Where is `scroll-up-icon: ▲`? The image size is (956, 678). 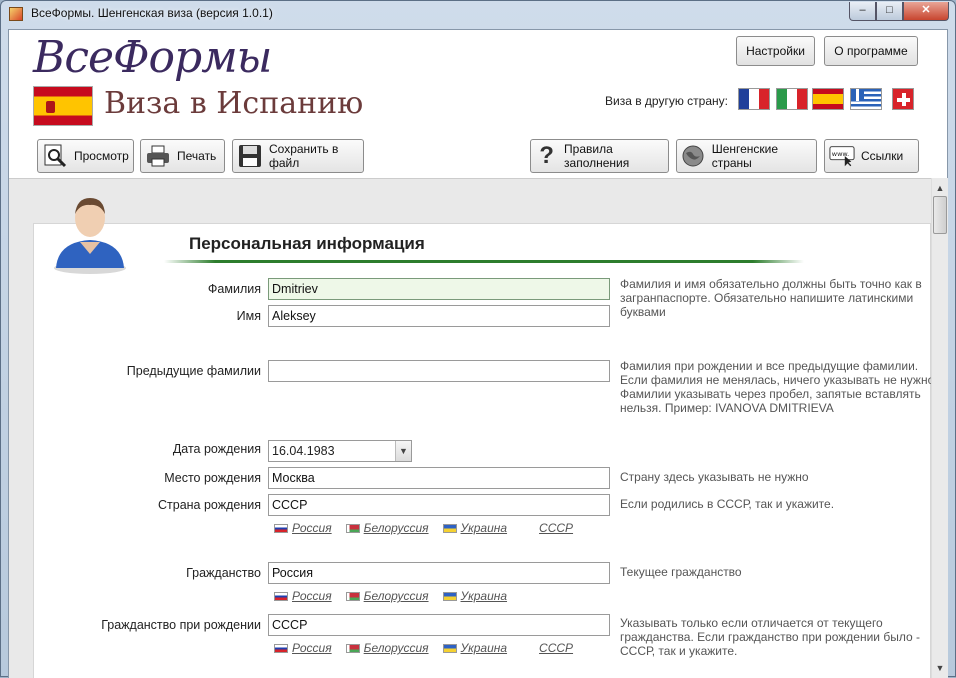 scroll-up-icon: ▲ is located at coordinates (940, 188).